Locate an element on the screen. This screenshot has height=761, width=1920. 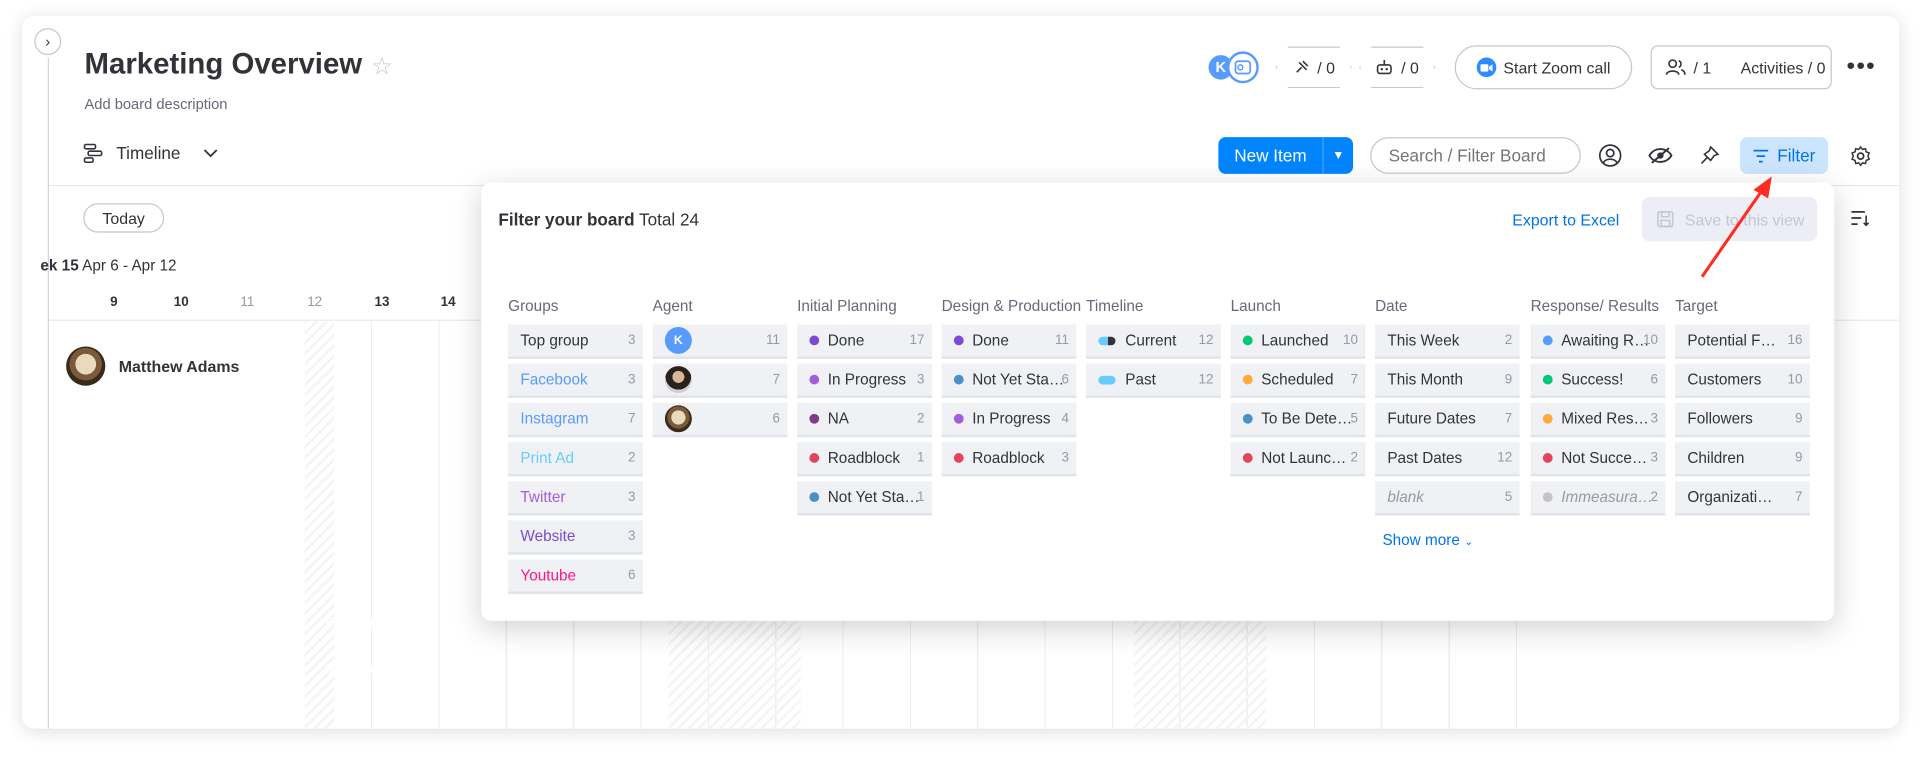
filter-option: Past 12 is located at coordinates (1153, 380).